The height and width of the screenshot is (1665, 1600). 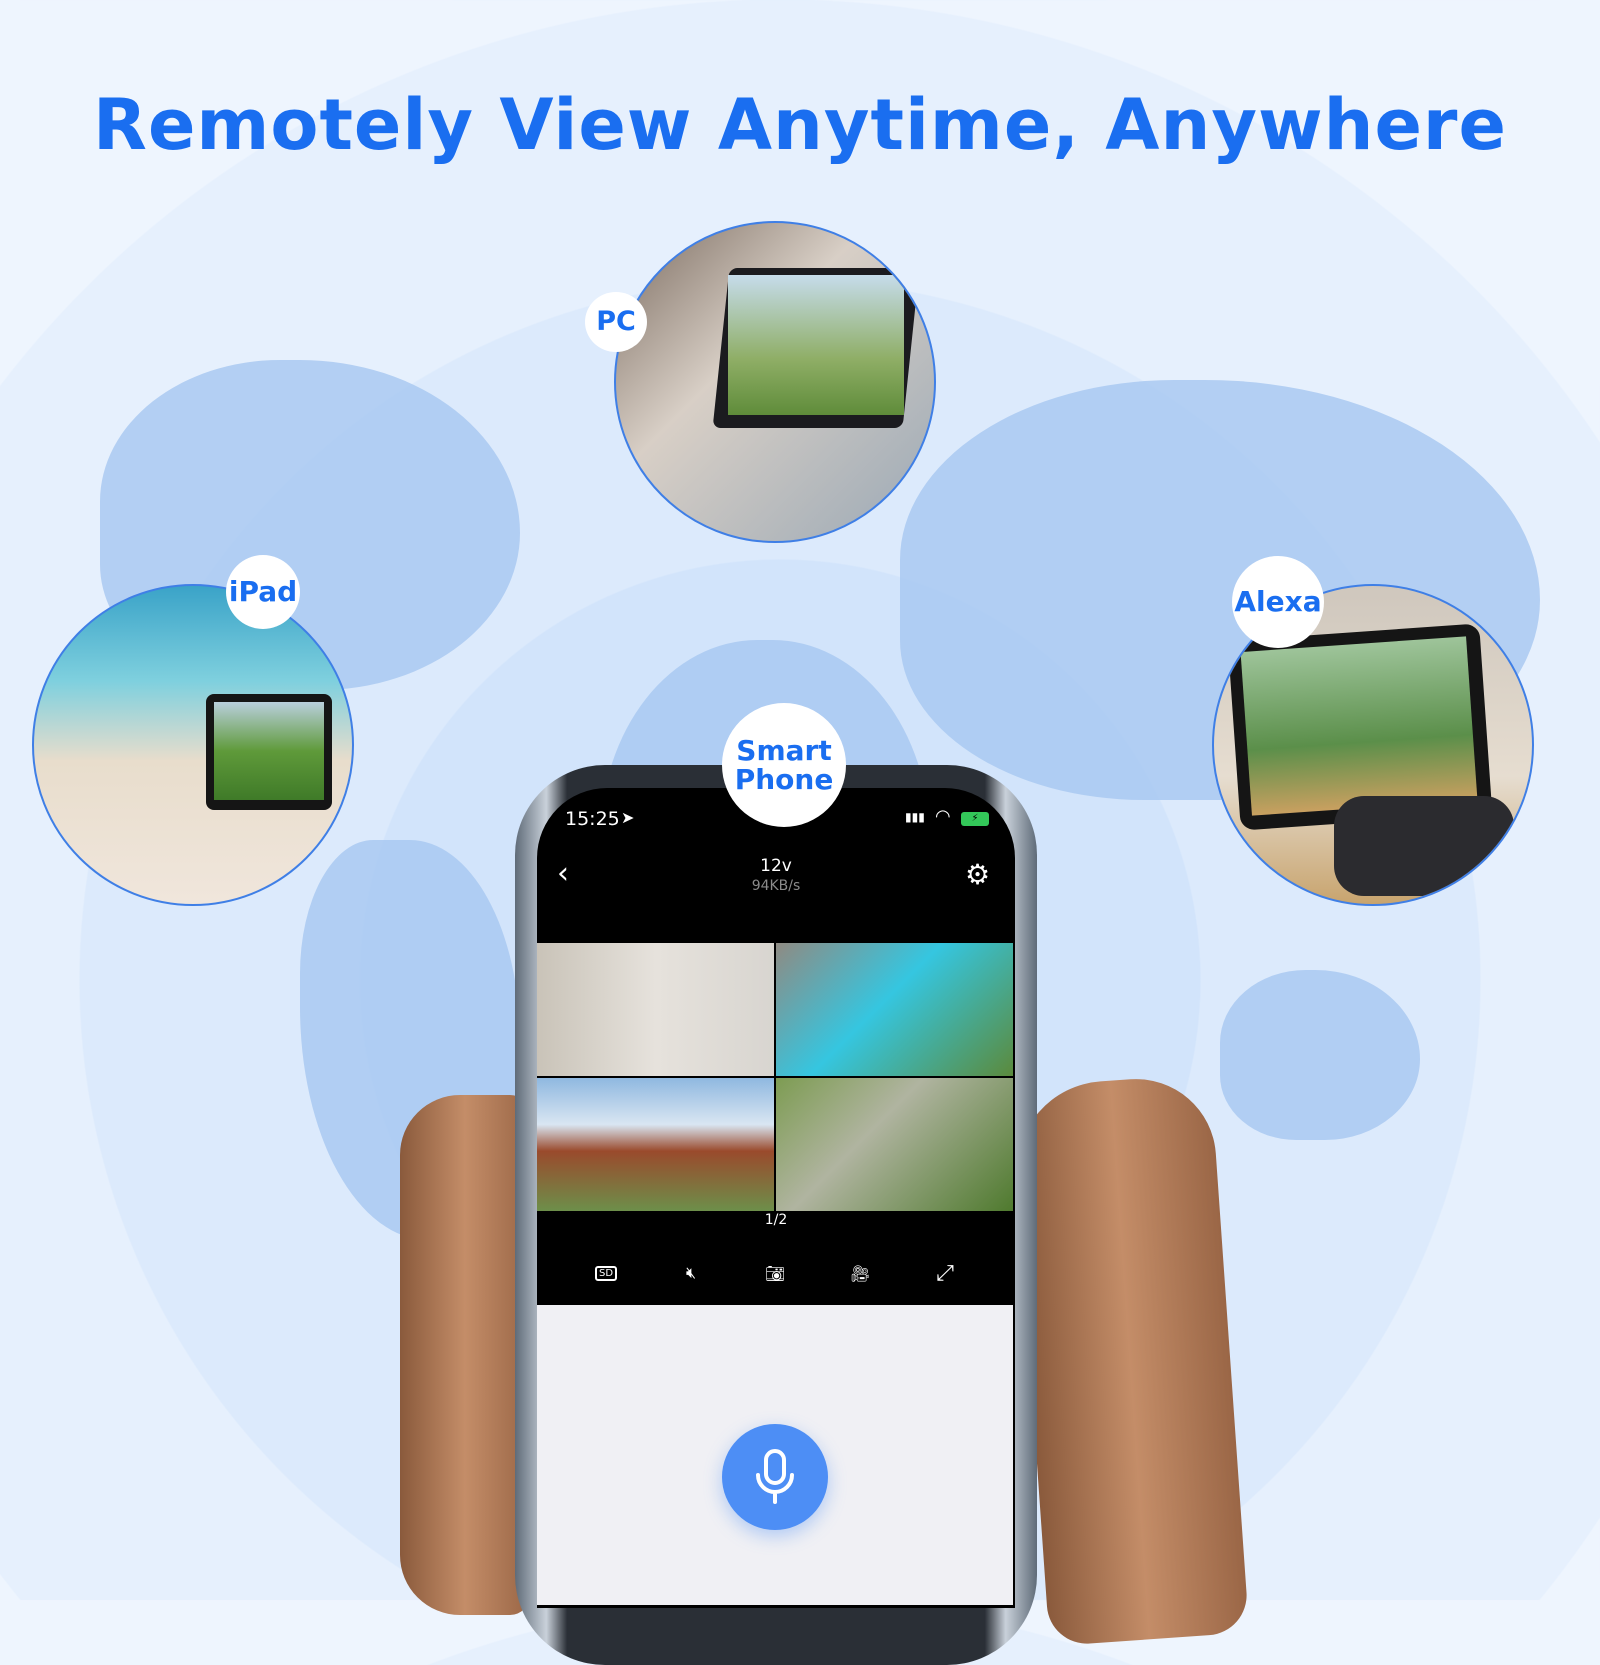 What do you see at coordinates (775, 382) in the screenshot?
I see `pc-photo` at bounding box center [775, 382].